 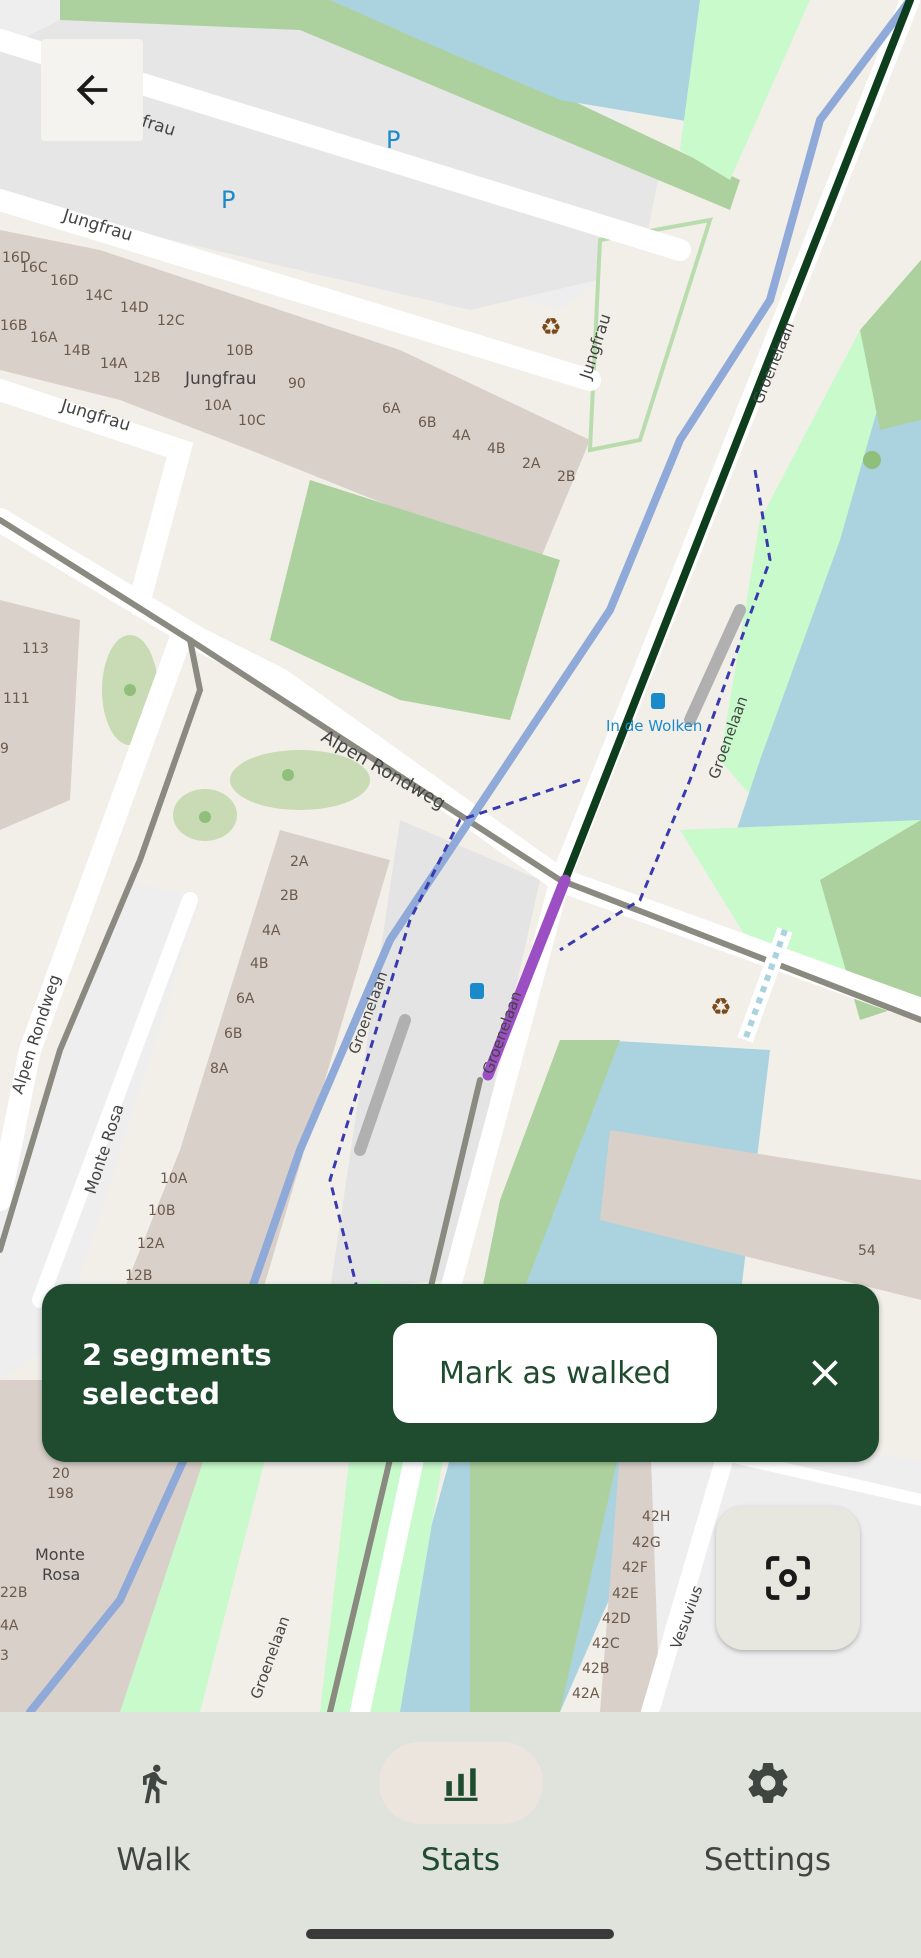 What do you see at coordinates (220, 379) in the screenshot?
I see `svg-text: Jungfrau` at bounding box center [220, 379].